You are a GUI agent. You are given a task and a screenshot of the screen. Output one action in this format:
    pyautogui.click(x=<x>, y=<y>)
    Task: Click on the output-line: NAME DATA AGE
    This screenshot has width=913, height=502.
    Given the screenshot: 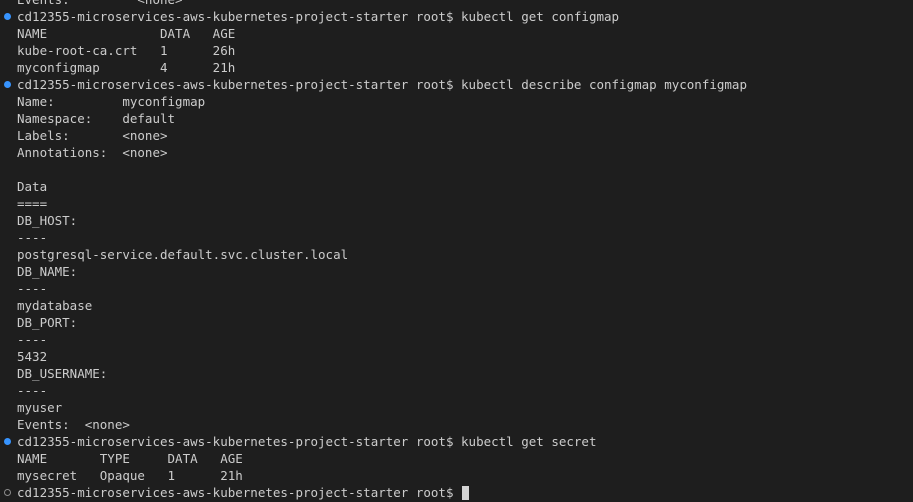 What is the action you would take?
    pyautogui.click(x=456, y=33)
    